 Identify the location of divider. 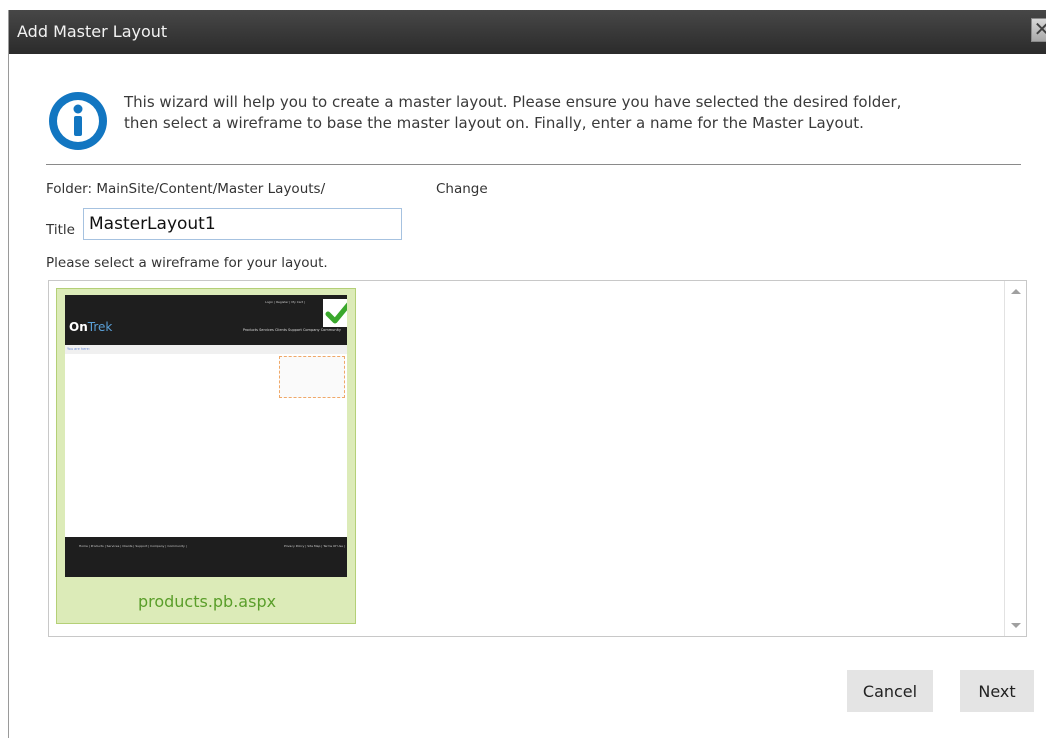
(533, 164).